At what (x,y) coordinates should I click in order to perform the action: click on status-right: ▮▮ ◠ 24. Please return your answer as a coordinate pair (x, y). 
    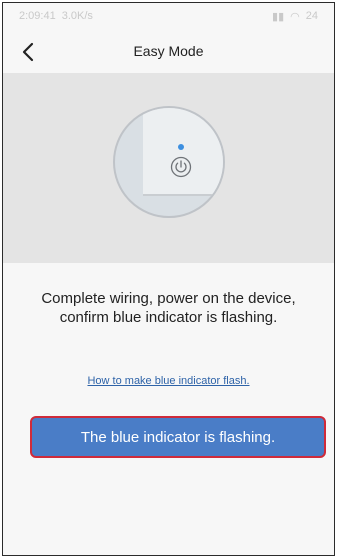
    Looking at the image, I should click on (295, 16).